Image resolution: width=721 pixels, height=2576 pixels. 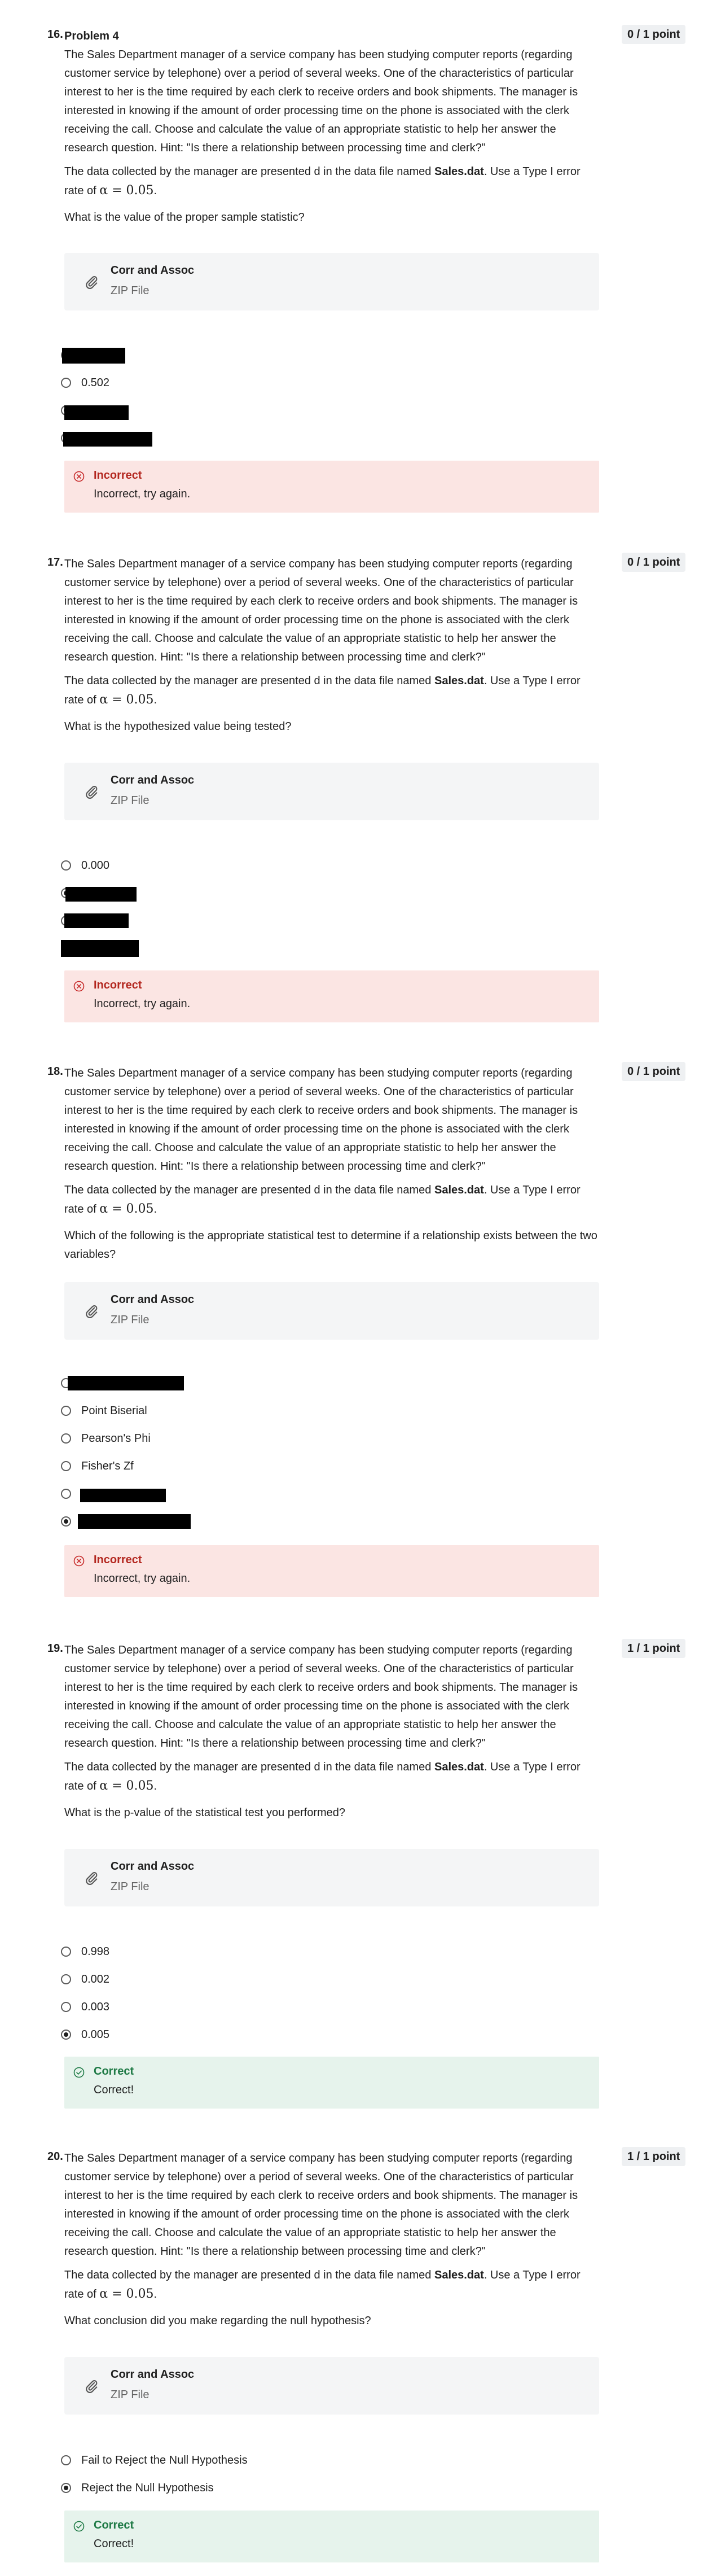 I want to click on answer-option: 0.998, so click(x=85, y=1952).